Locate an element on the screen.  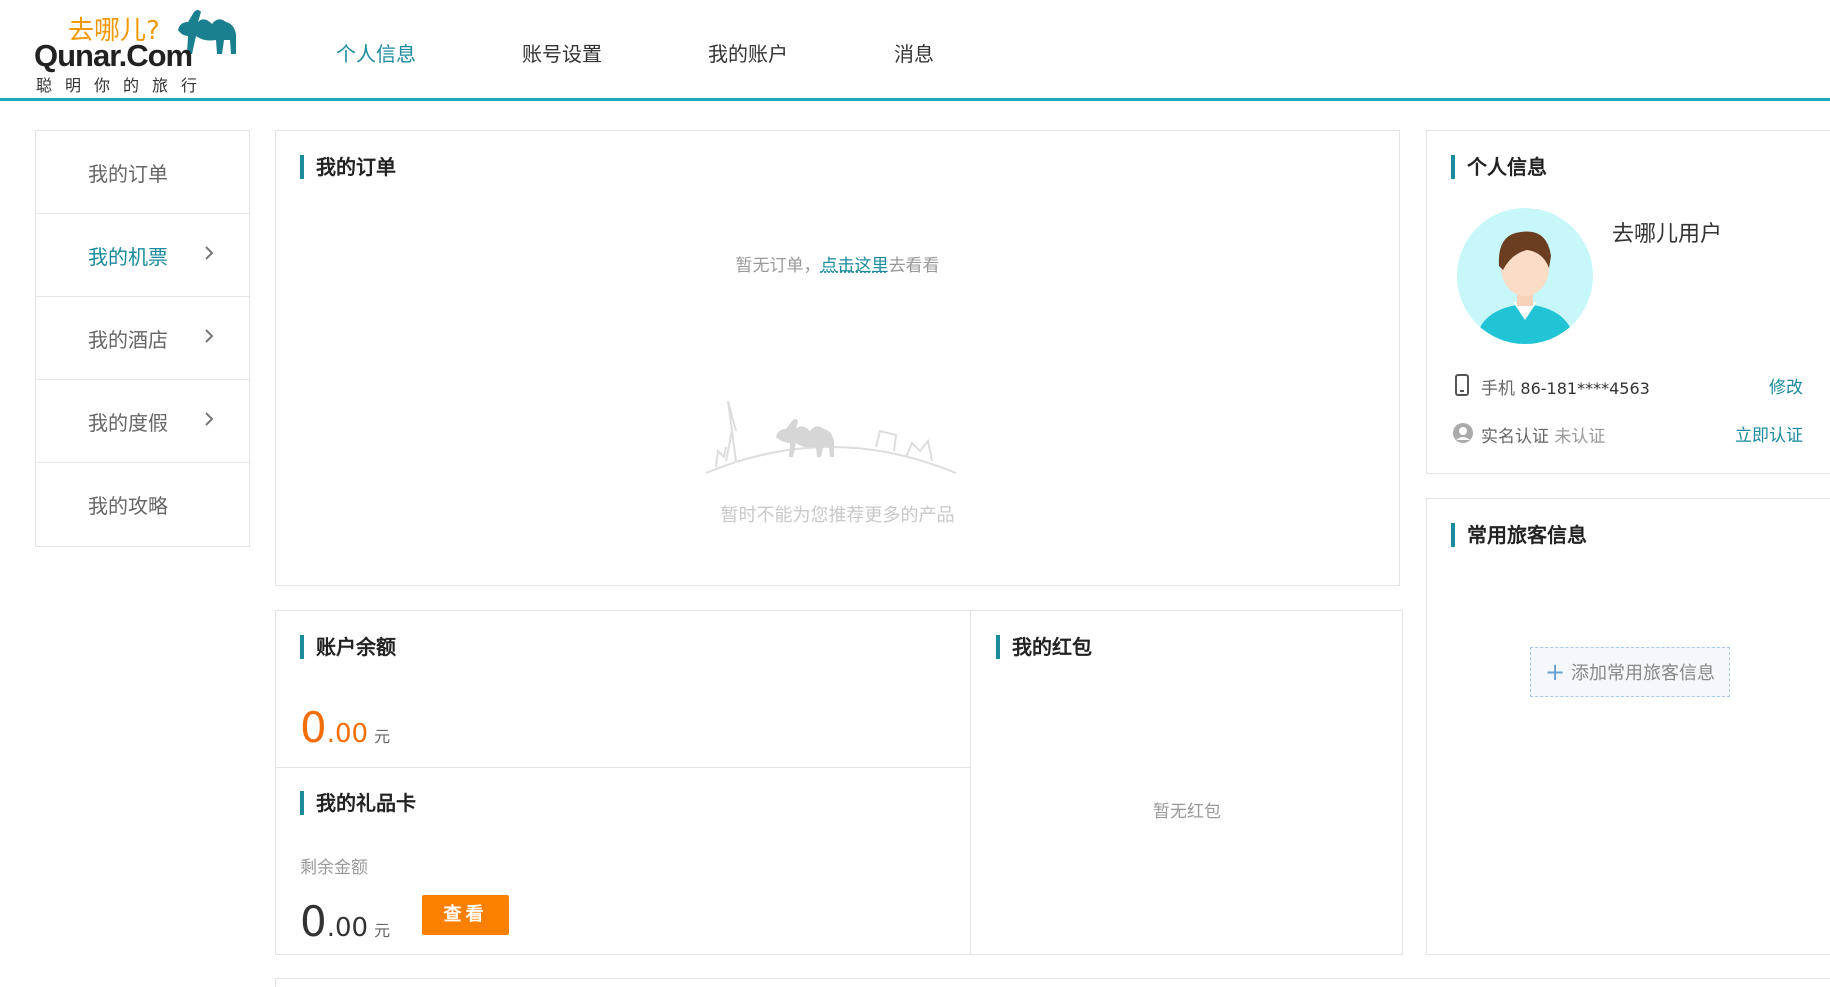
sidebar-item-vacations: 我的度假 is located at coordinates (142, 421).